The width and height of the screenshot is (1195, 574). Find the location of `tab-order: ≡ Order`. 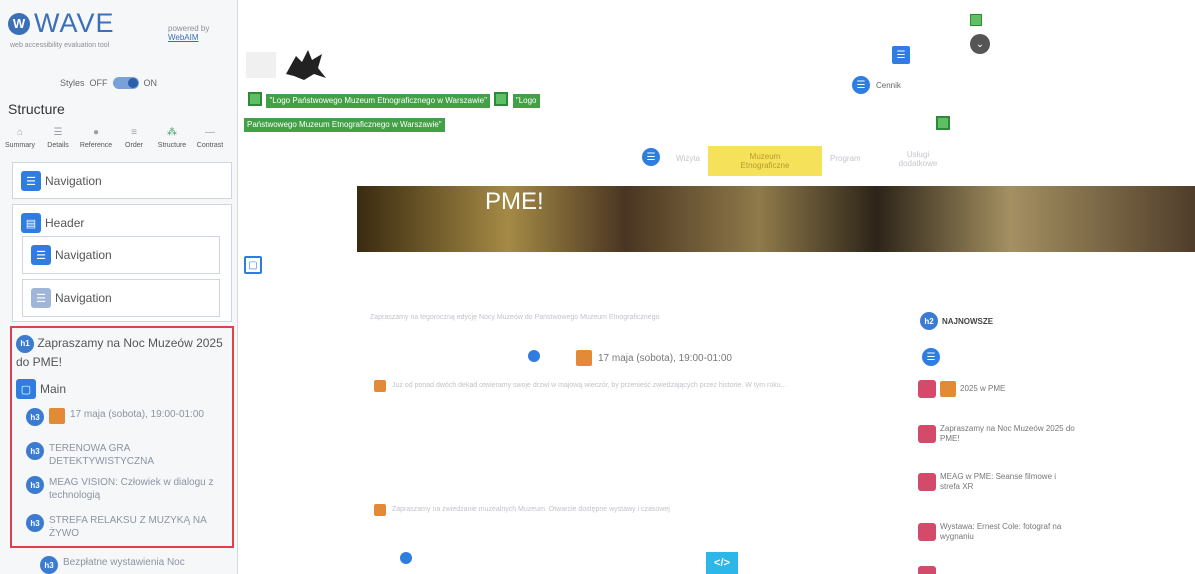

tab-order: ≡ Order is located at coordinates (134, 138).